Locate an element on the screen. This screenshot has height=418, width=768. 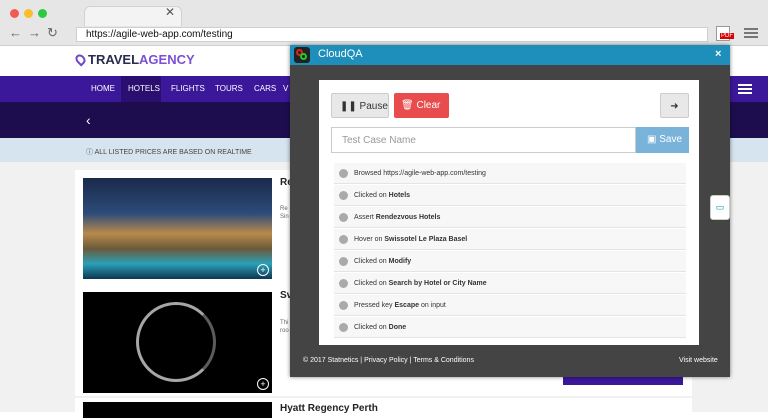
visit-website-link: Visit website is located at coordinates (698, 360).